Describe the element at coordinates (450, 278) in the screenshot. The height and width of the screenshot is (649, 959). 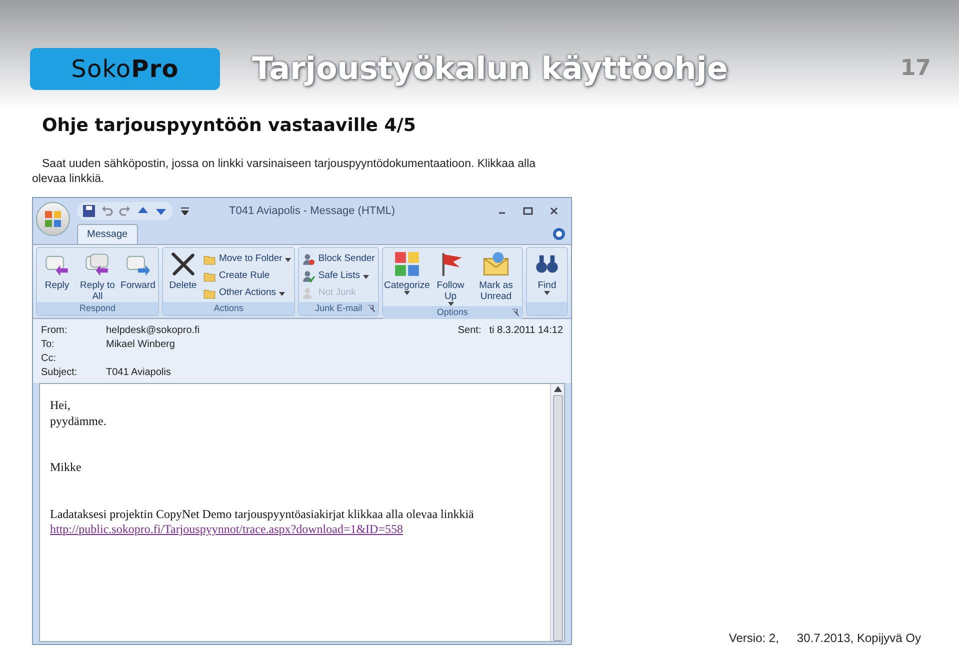
I see `ribbon-button: Follow Up` at that location.